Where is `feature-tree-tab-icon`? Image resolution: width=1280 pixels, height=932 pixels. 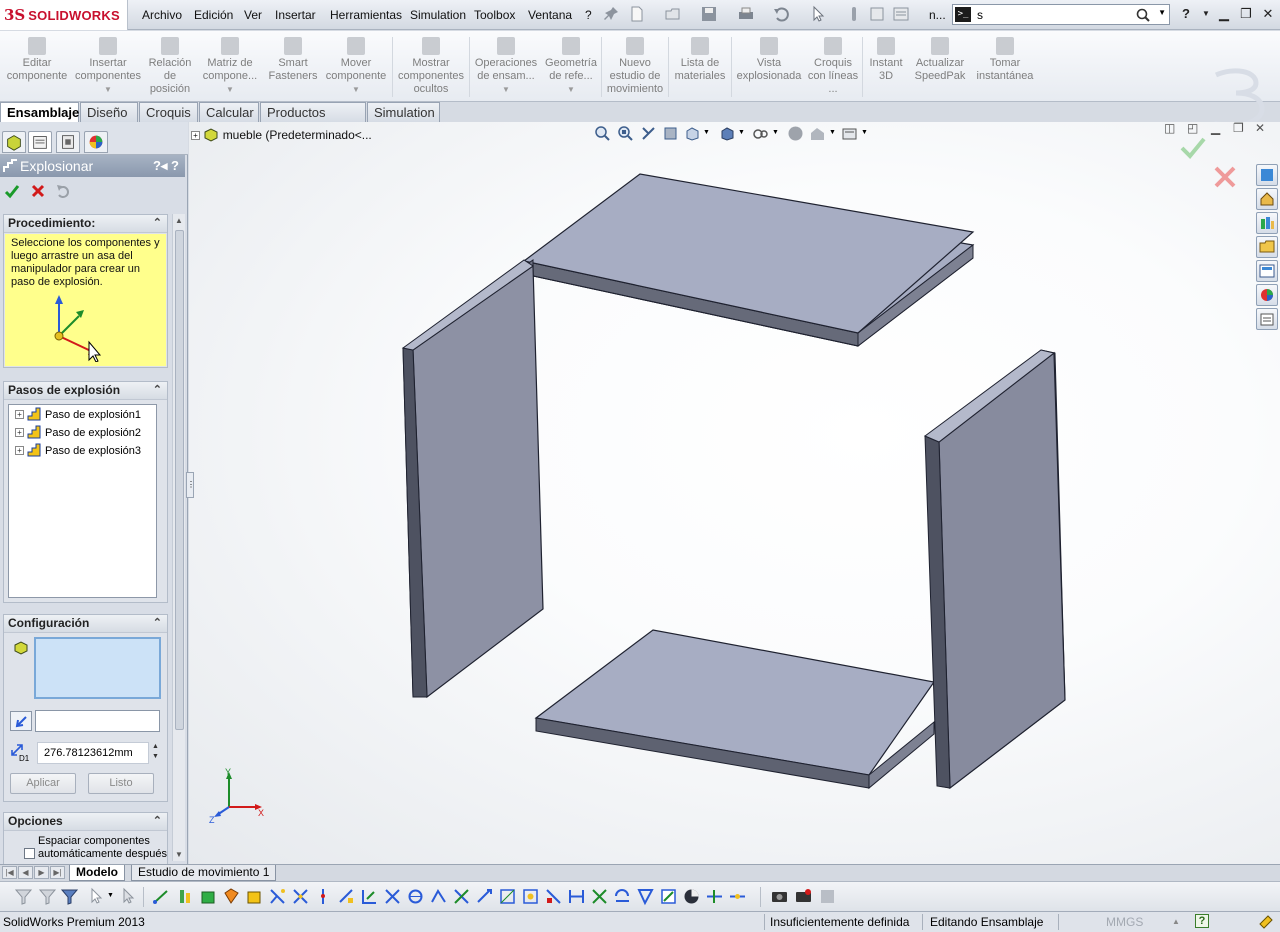
feature-tree-tab-icon is located at coordinates (14, 142).